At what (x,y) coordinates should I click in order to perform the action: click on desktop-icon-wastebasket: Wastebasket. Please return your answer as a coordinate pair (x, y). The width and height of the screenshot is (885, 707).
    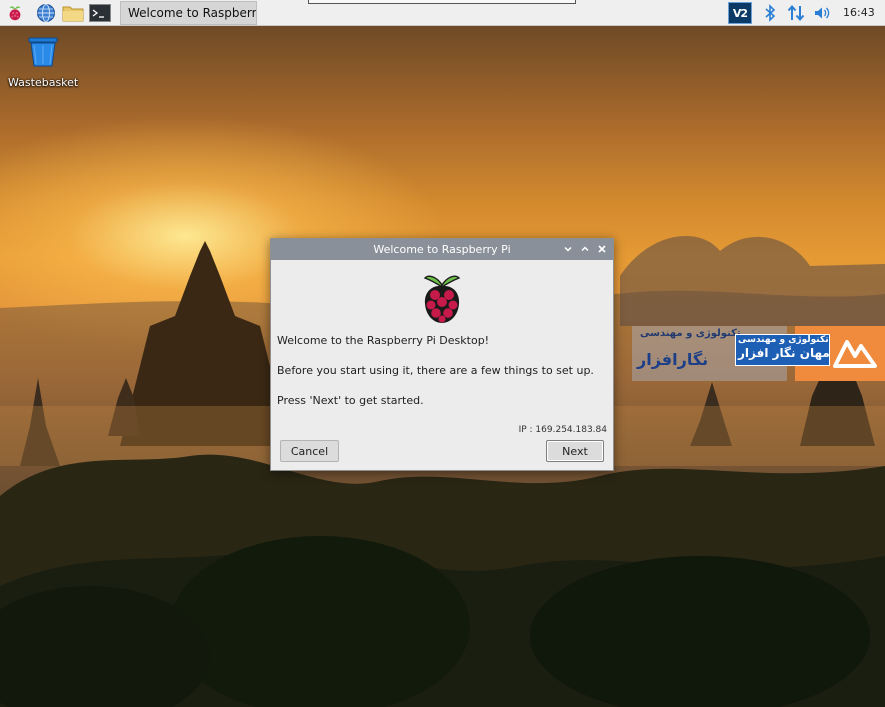
    Looking at the image, I should click on (43, 62).